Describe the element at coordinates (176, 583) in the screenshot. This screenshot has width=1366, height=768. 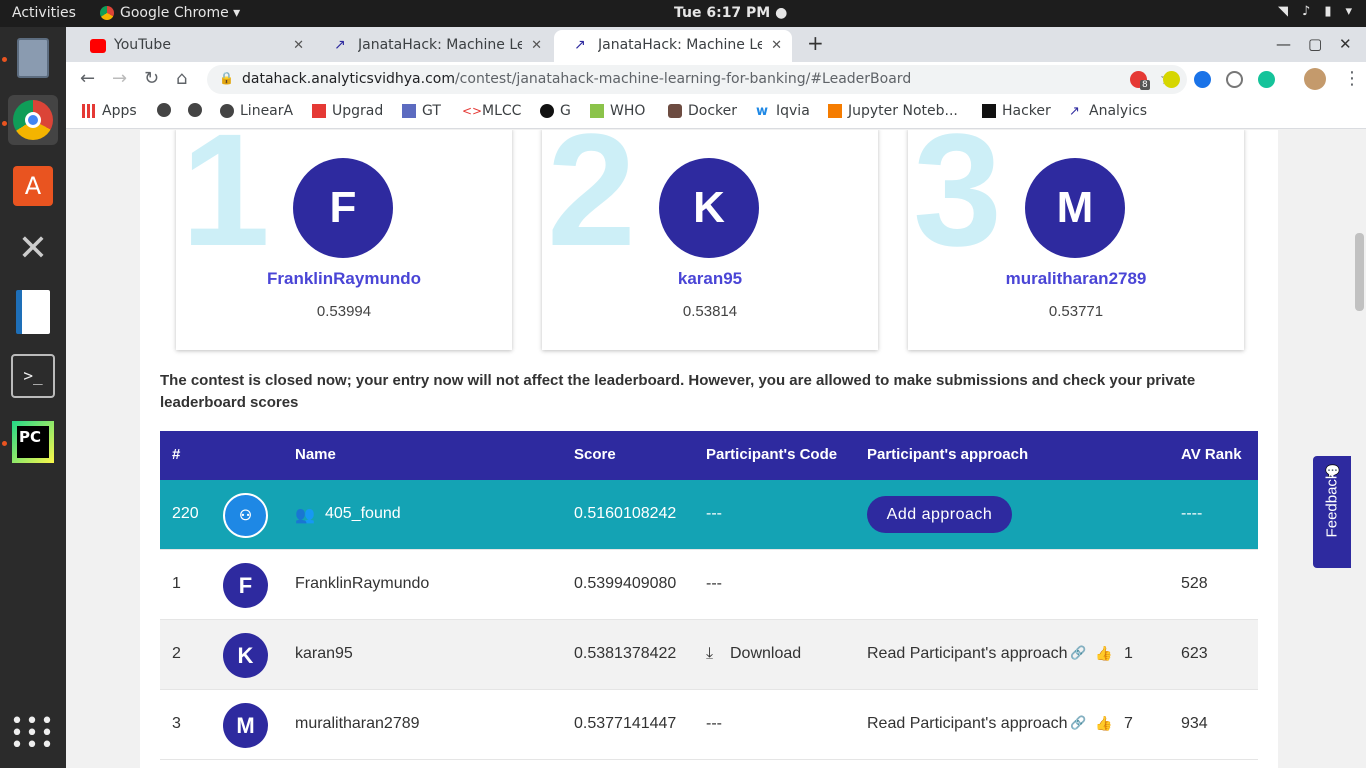
I see `row-rank: 1` at that location.